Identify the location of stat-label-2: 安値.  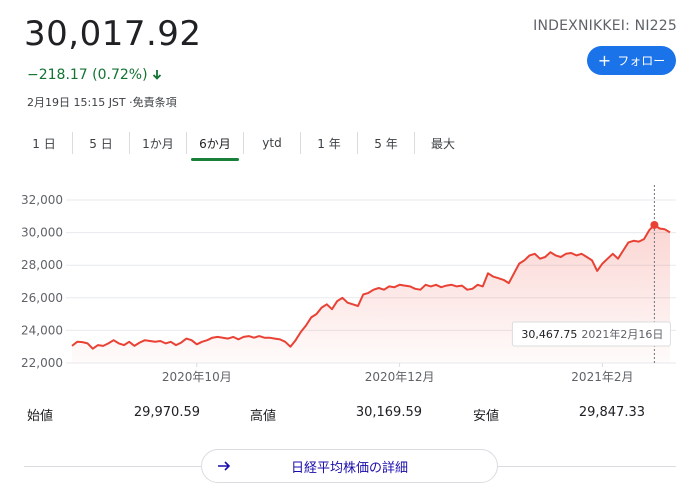
(486, 416).